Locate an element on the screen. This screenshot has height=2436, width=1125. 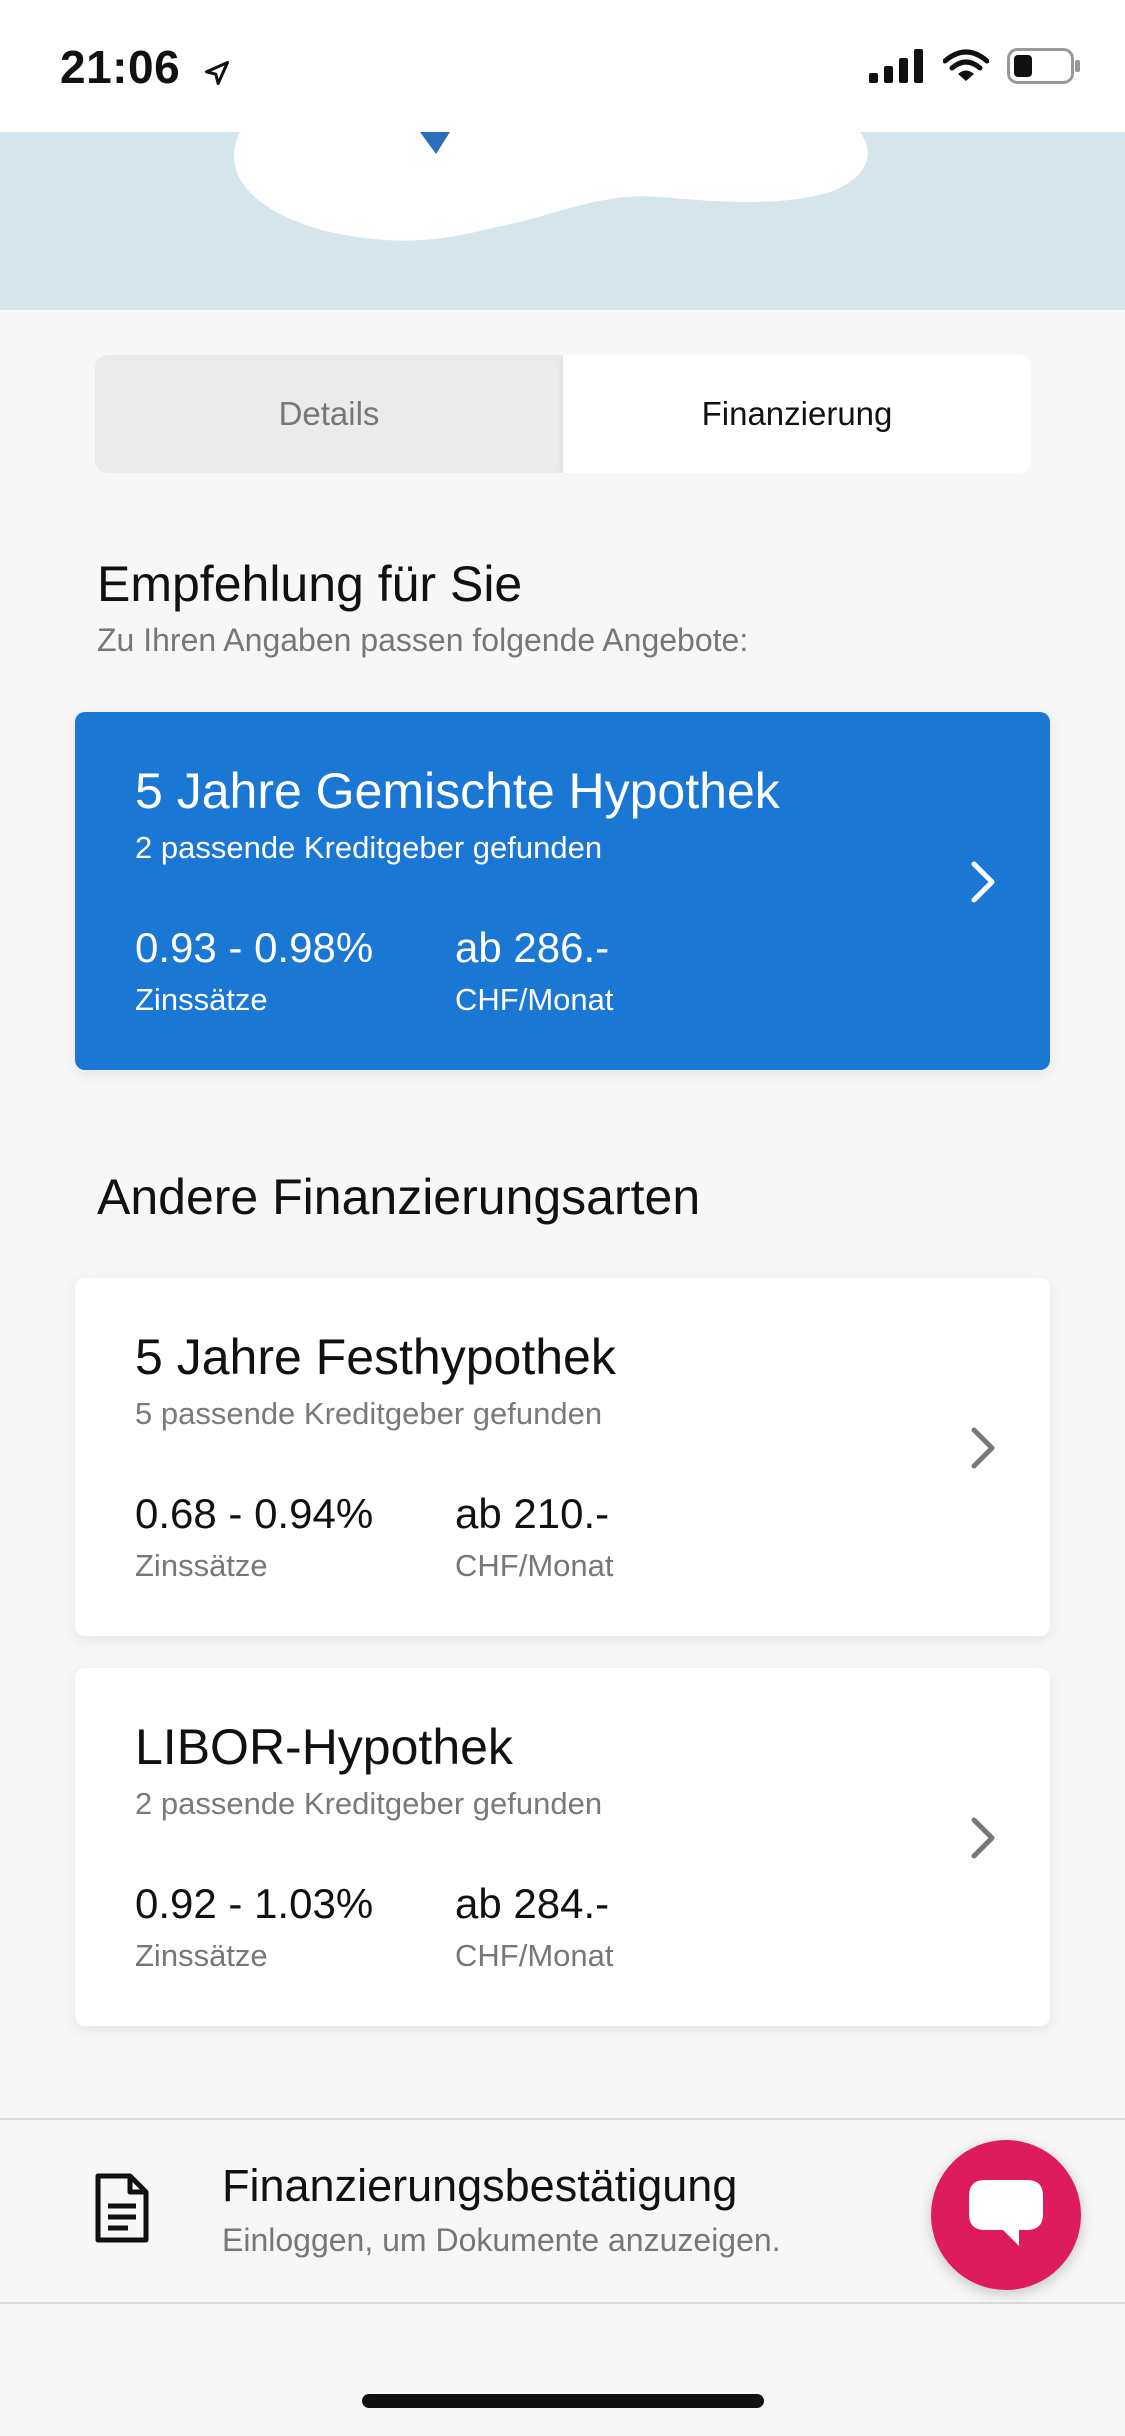
segmented-control: Details Finanzierung is located at coordinates (563, 414).